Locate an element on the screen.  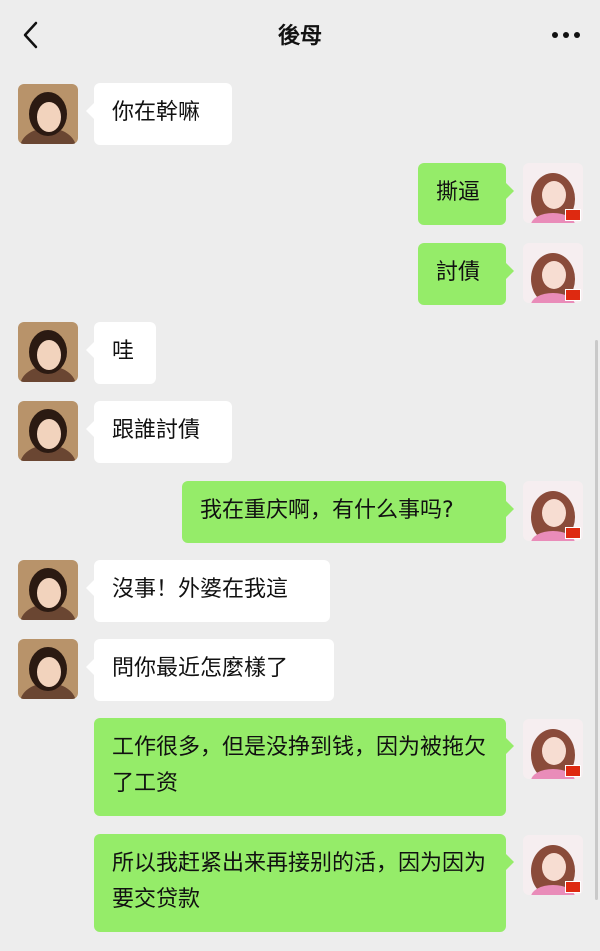
message-bubble-received: 跟誰討債 is located at coordinates (159, 432).